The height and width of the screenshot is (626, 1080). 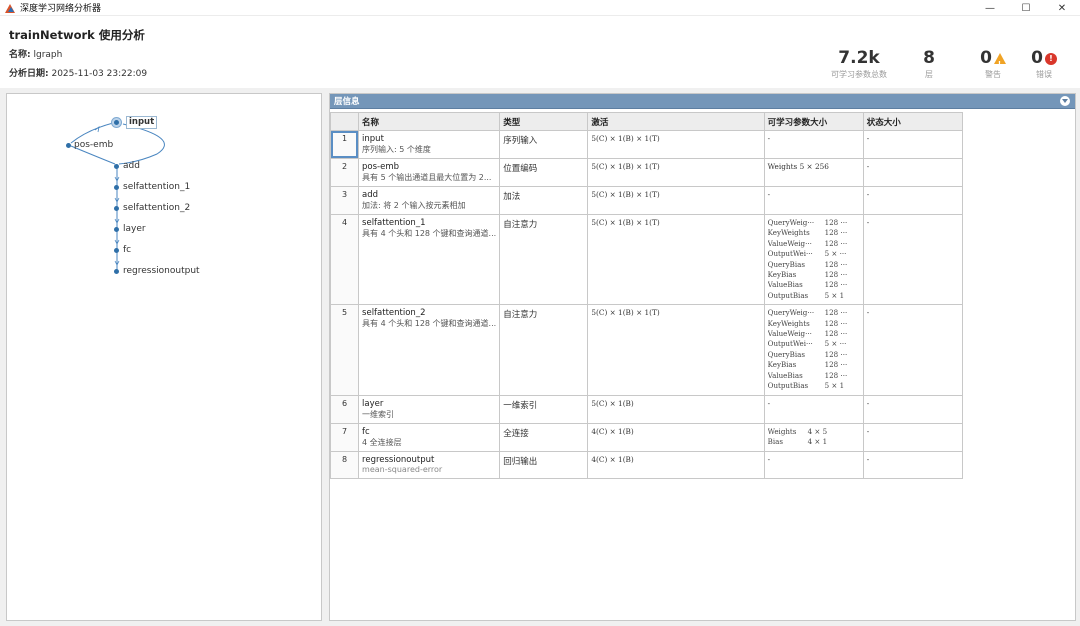 What do you see at coordinates (370, 195) in the screenshot?
I see `layer-name: add` at bounding box center [370, 195].